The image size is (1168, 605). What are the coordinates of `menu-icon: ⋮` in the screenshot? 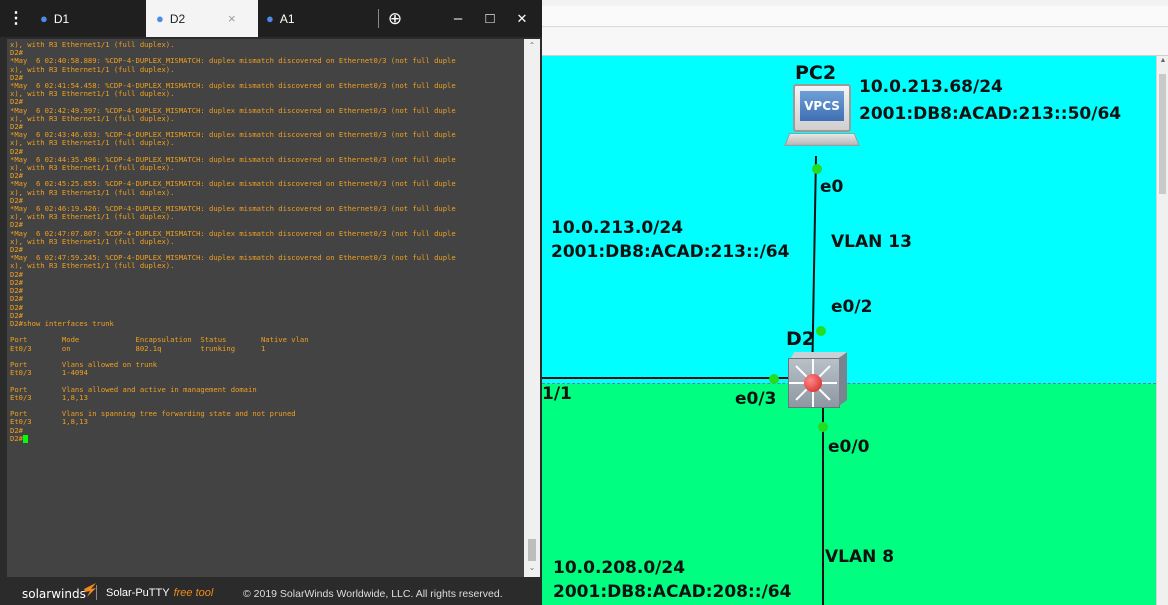 It's located at (16, 18).